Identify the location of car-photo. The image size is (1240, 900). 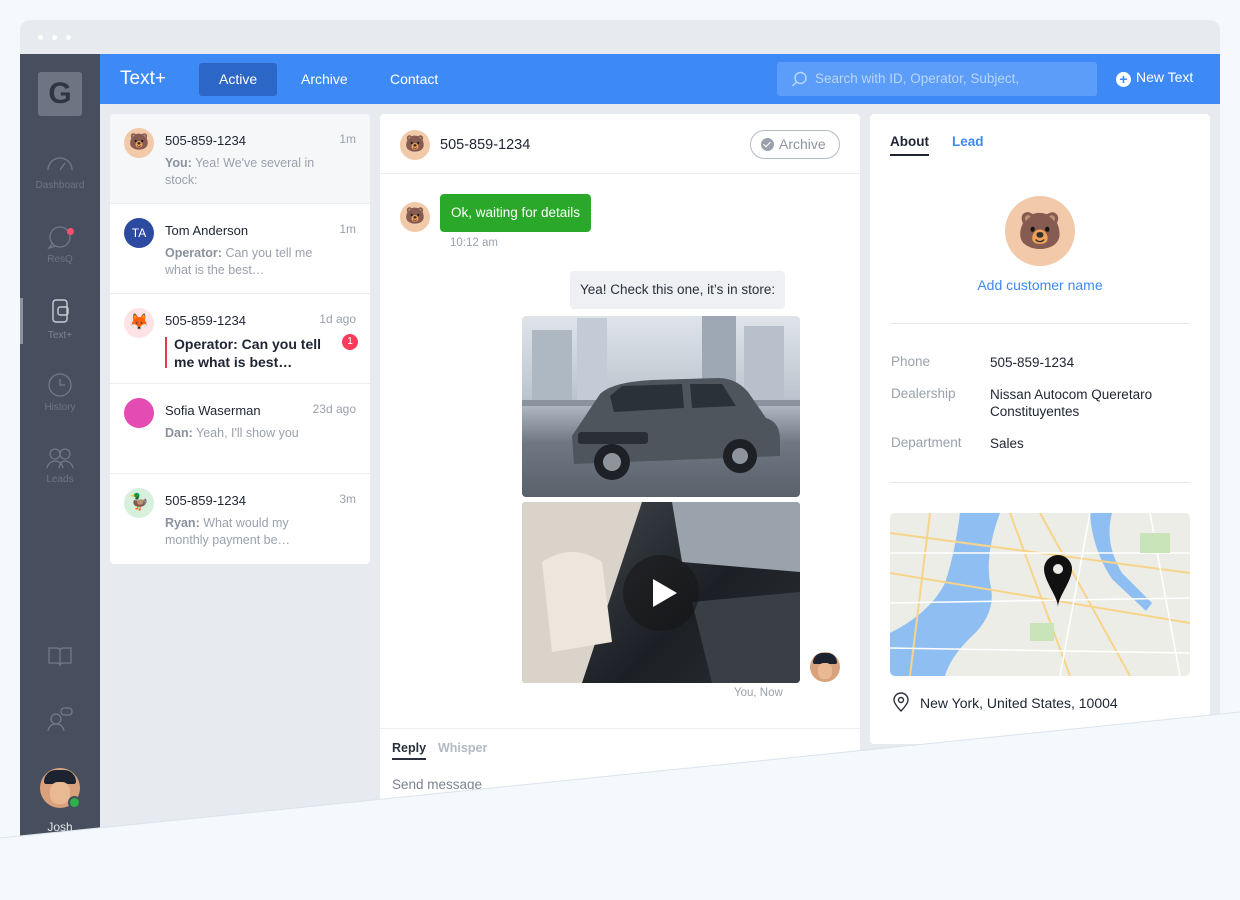
(661, 406).